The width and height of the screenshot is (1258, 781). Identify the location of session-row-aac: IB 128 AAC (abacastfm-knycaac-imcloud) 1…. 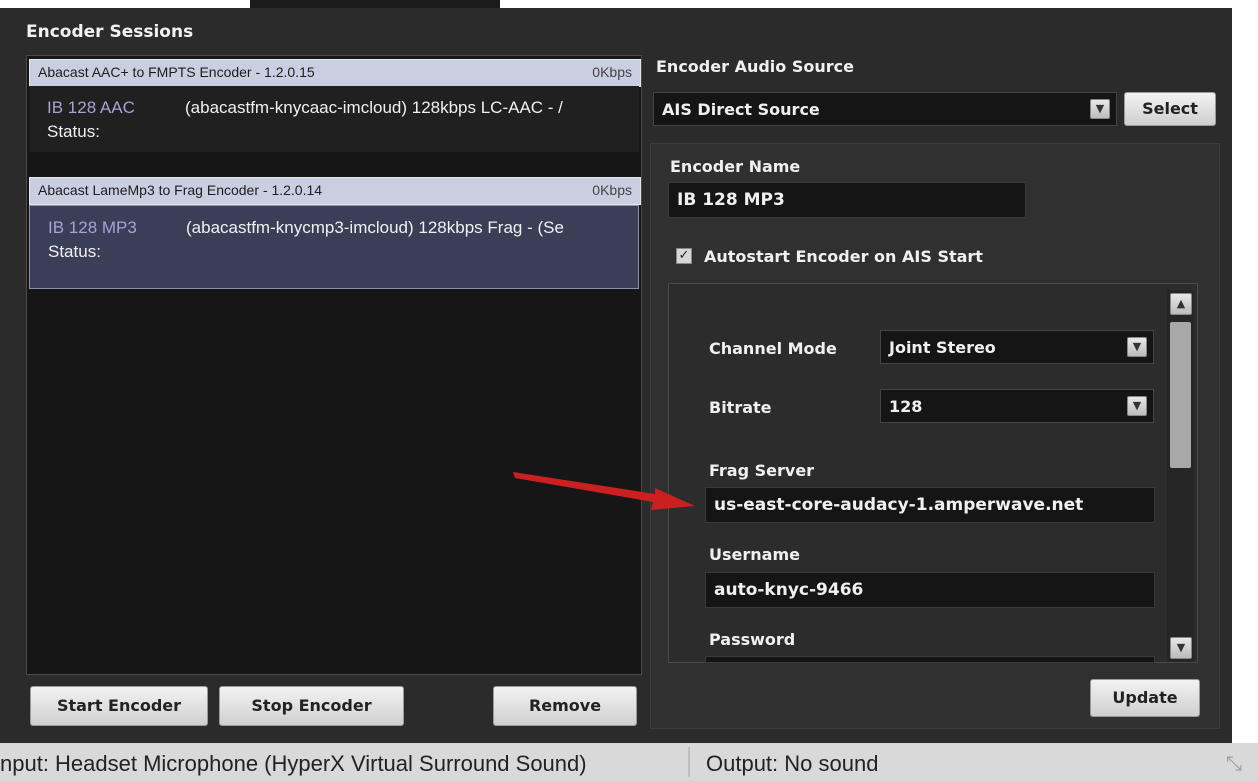
(334, 119).